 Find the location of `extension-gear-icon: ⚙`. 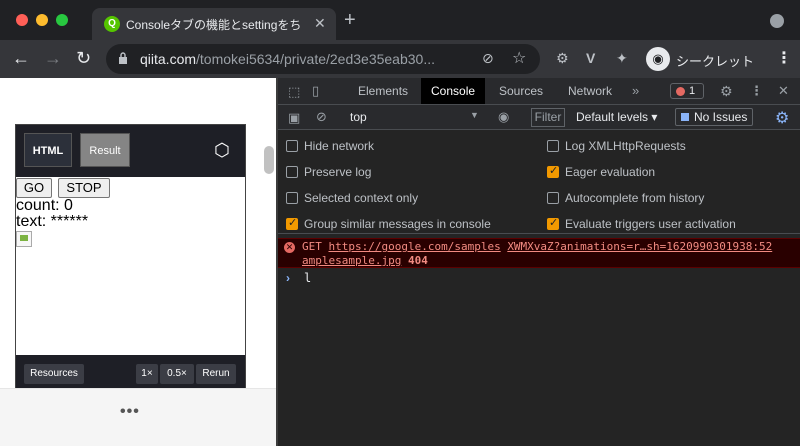

extension-gear-icon: ⚙ is located at coordinates (562, 58).